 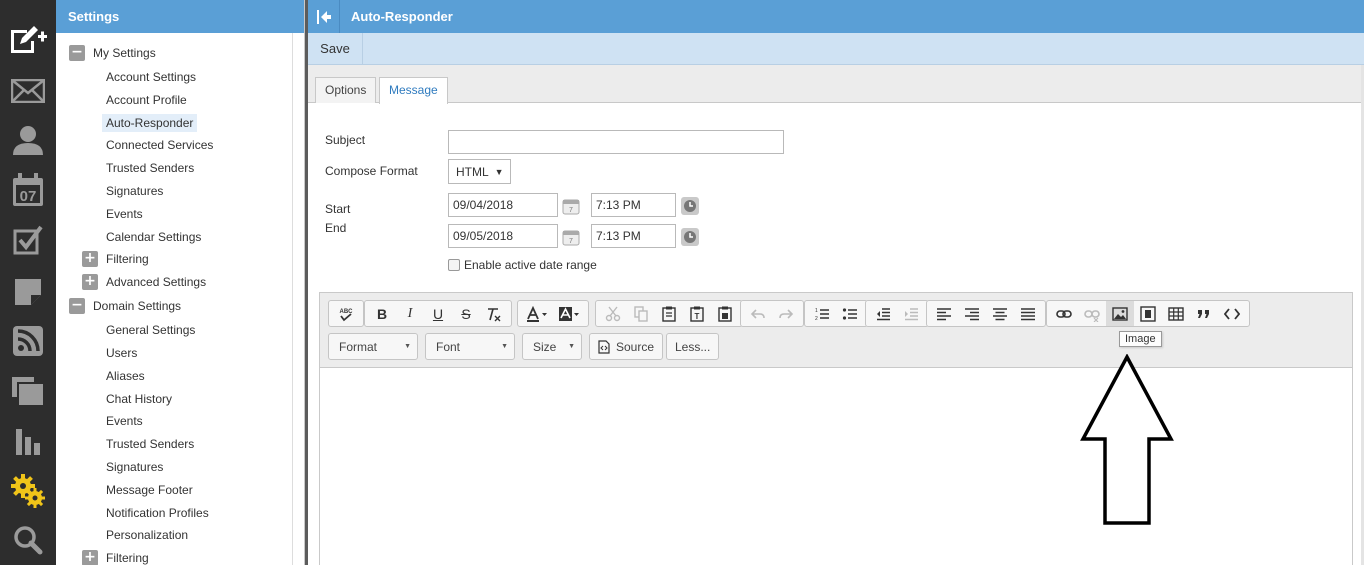 I want to click on link-icon, so click(x=1064, y=313).